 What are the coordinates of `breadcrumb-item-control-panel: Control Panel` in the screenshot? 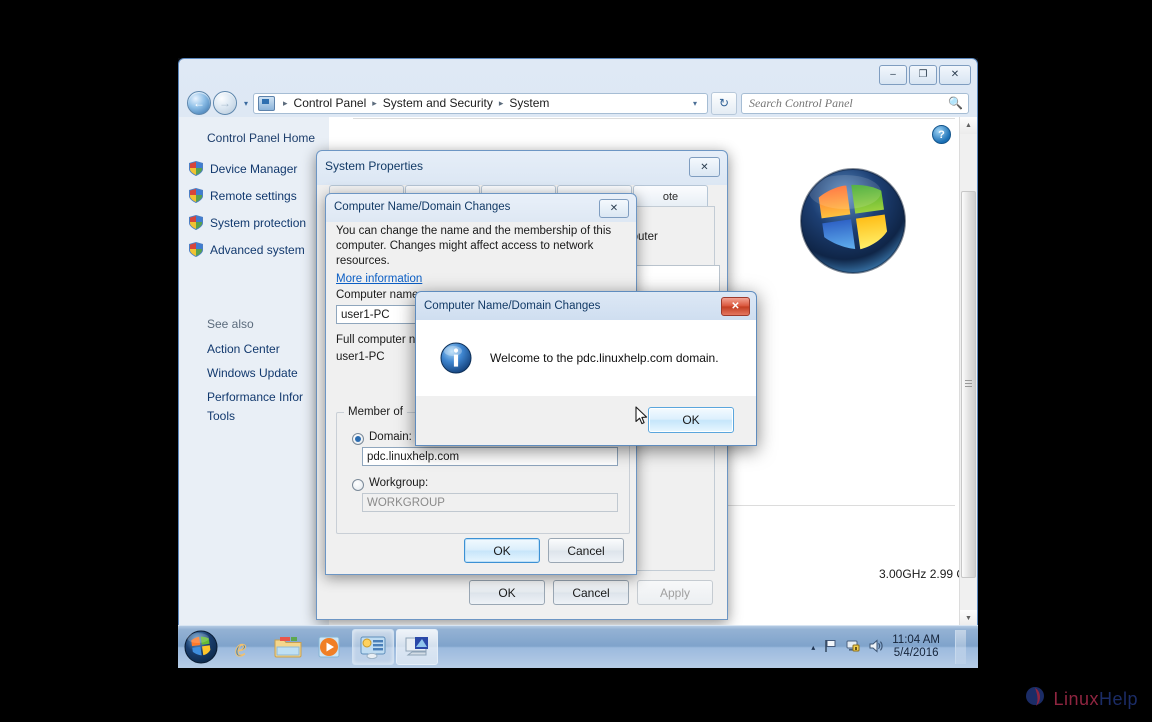 It's located at (330, 103).